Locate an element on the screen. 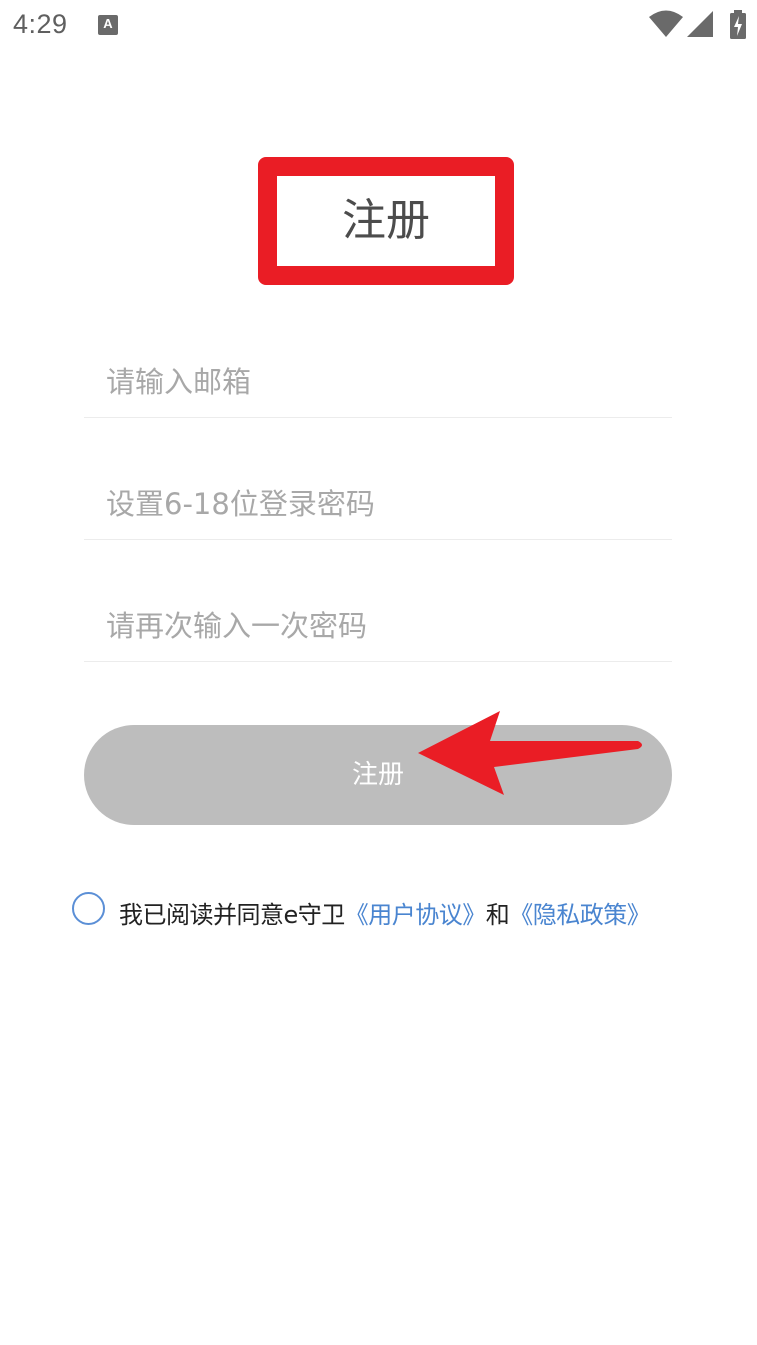 The width and height of the screenshot is (757, 1345). agreement-text: 我已阅读并同意e守卫《用户协议》和《隐私政策》 is located at coordinates (385, 912).